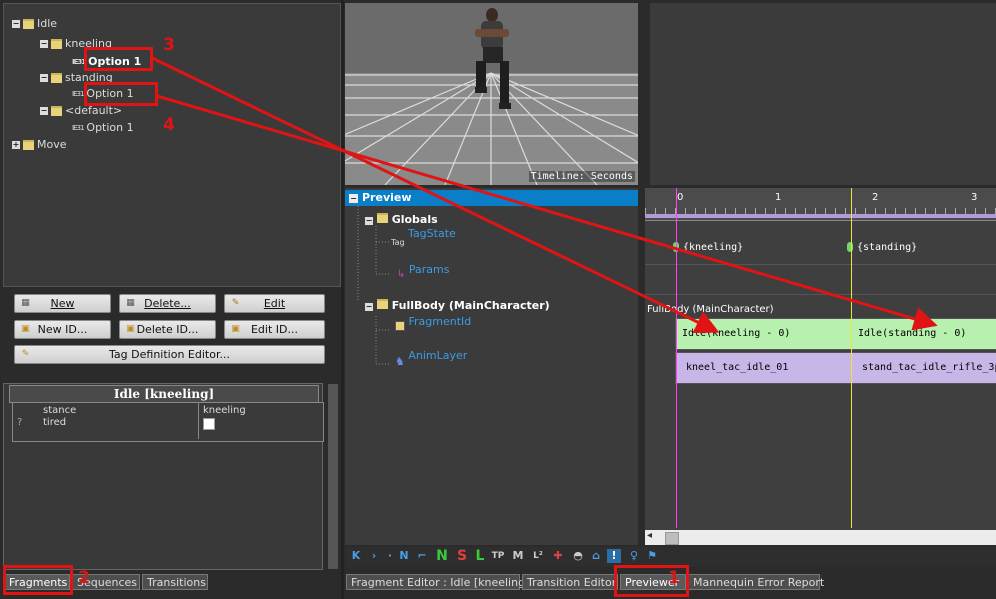 This screenshot has width=996, height=599. Describe the element at coordinates (713, 247) in the screenshot. I see `tagstate-label: {kneeling}` at that location.